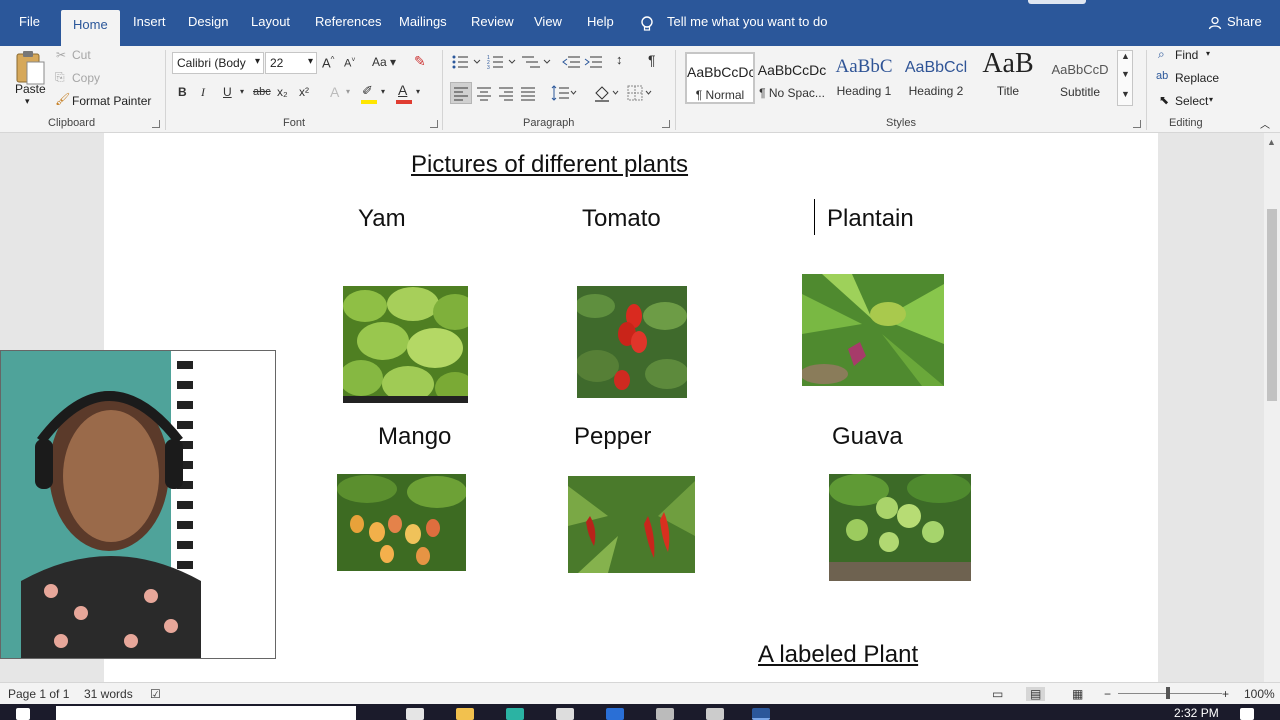 The image size is (1280, 720). Describe the element at coordinates (593, 62) in the screenshot. I see `increase-indent-icon` at that location.